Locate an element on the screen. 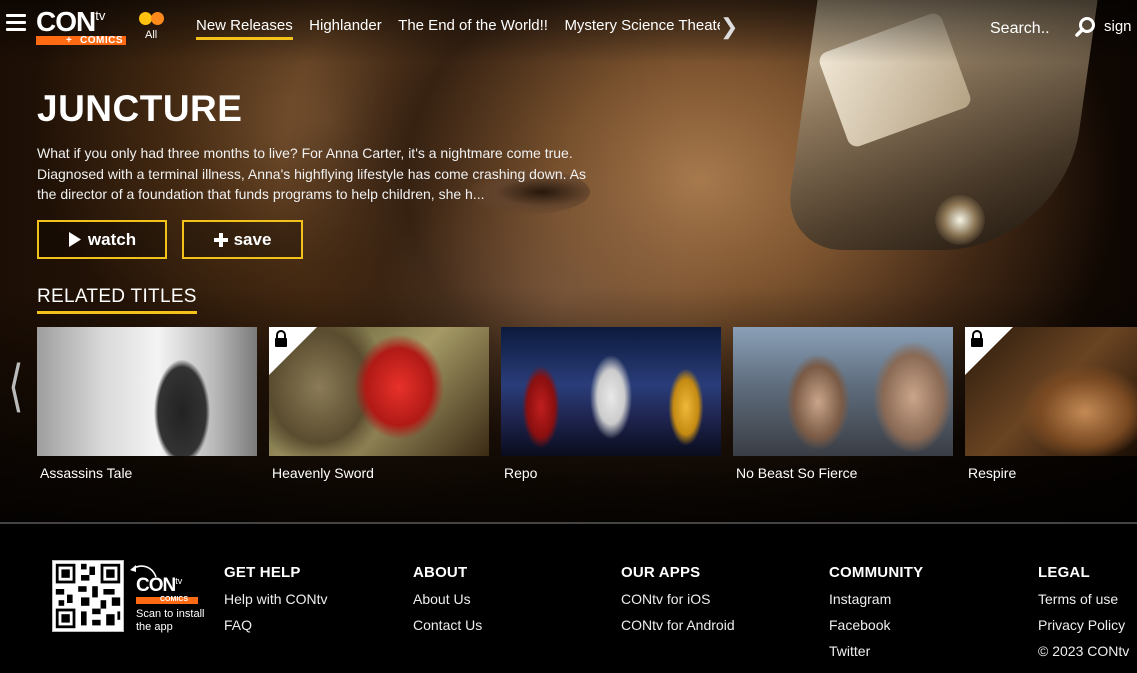  related-titles-heading: RELATED TITLES is located at coordinates (117, 300).